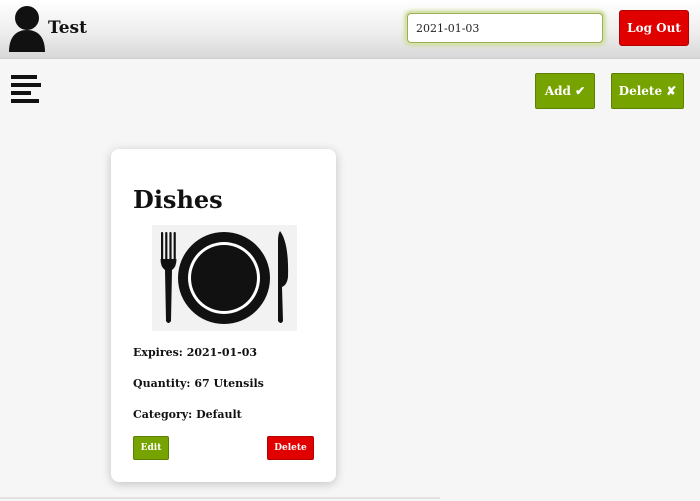  Describe the element at coordinates (654, 28) in the screenshot. I see `logout-button: Log Out` at that location.